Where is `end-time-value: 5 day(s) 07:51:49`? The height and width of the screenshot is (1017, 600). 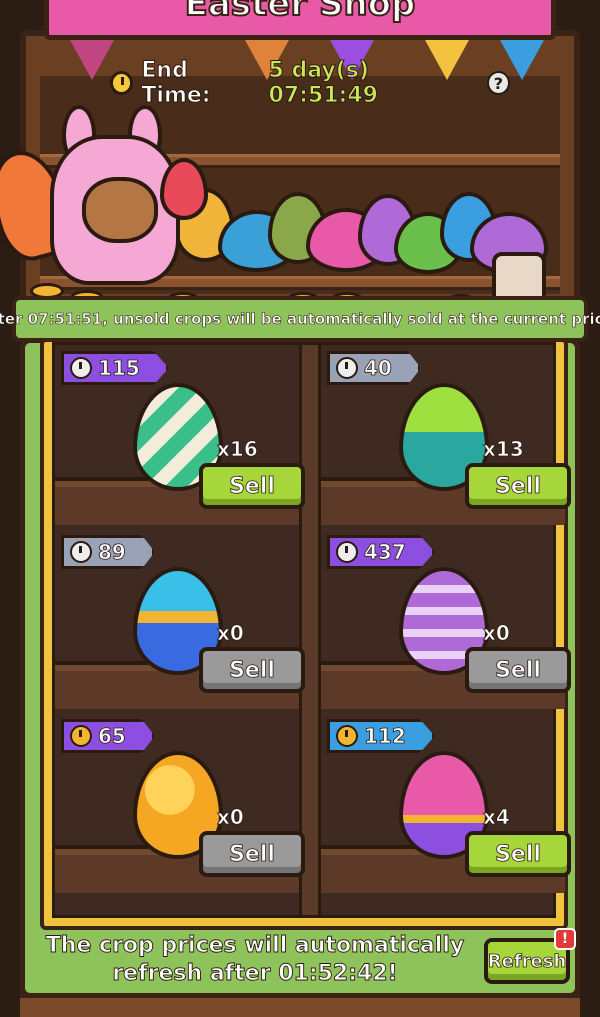
end-time-value: 5 day(s) 07:51:49 is located at coordinates (323, 83).